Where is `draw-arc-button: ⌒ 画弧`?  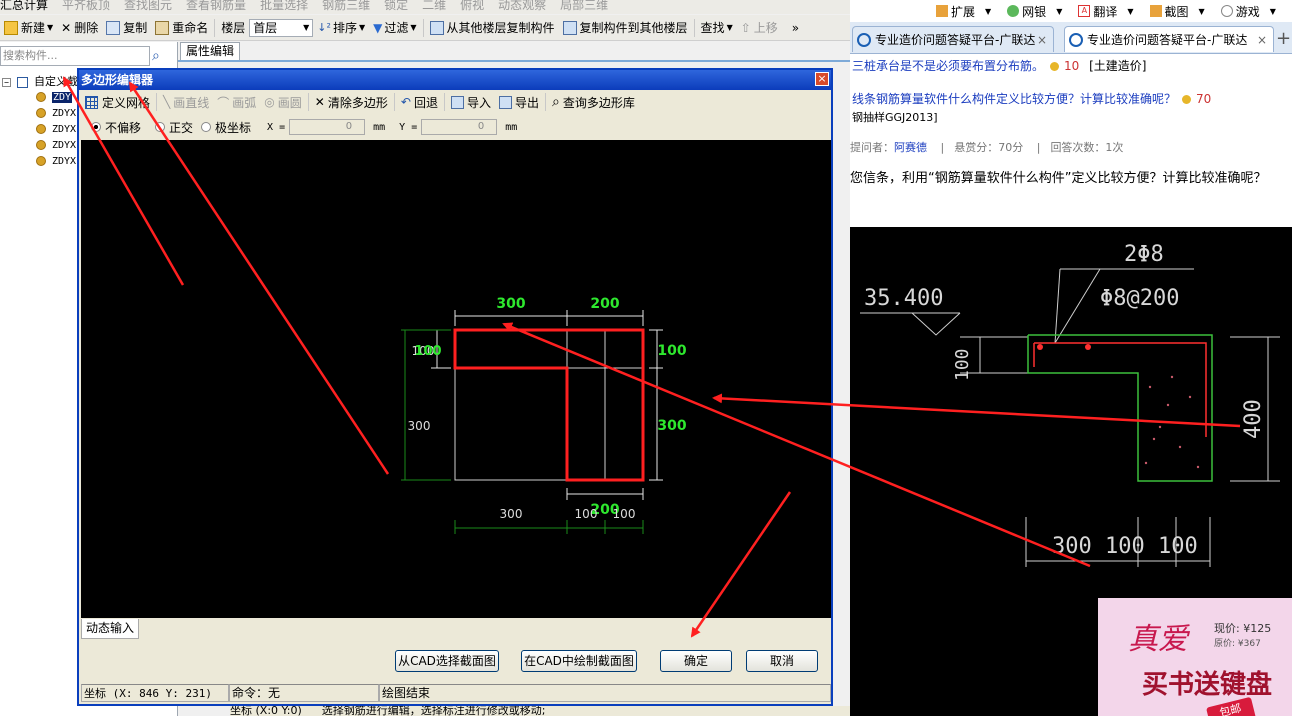
draw-arc-button: ⌒ 画弧 is located at coordinates (236, 102).